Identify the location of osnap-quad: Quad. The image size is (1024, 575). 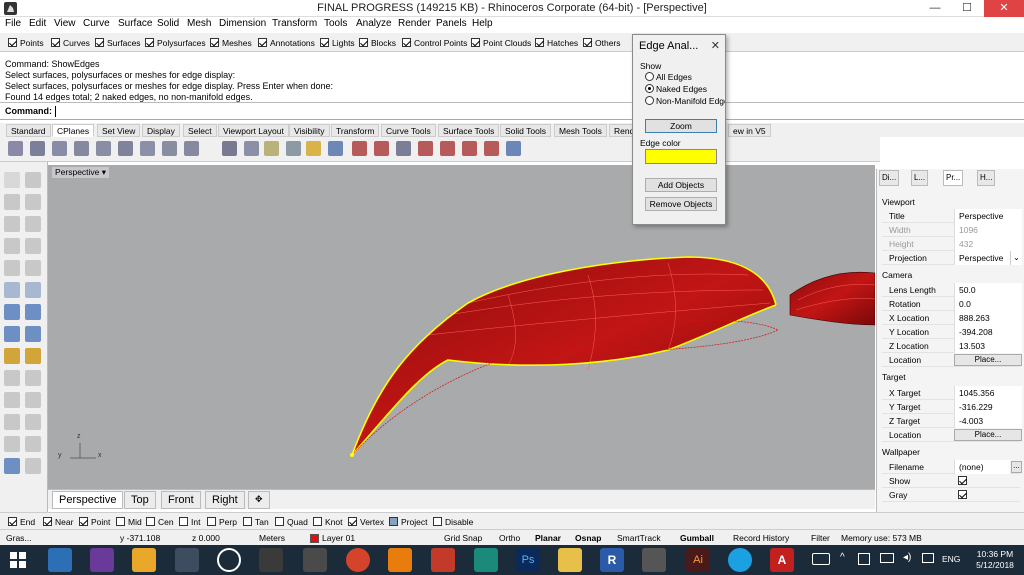
(291, 522).